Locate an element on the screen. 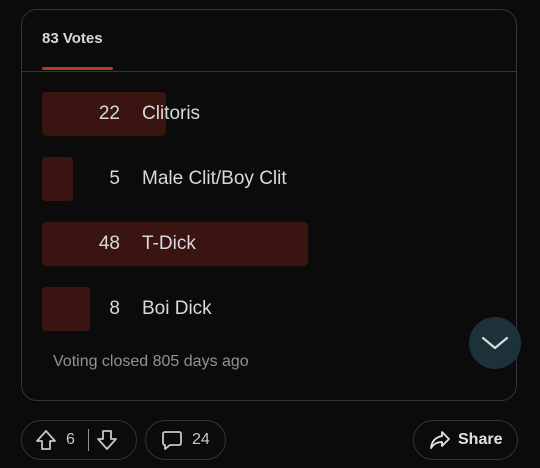 The height and width of the screenshot is (468, 540). poll-option-count: 22 is located at coordinates (109, 113).